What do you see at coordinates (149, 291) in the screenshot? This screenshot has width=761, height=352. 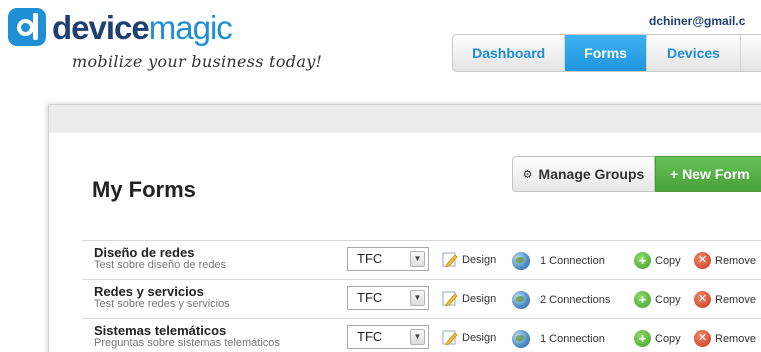 I see `form-name-link: Redes y servicios` at bounding box center [149, 291].